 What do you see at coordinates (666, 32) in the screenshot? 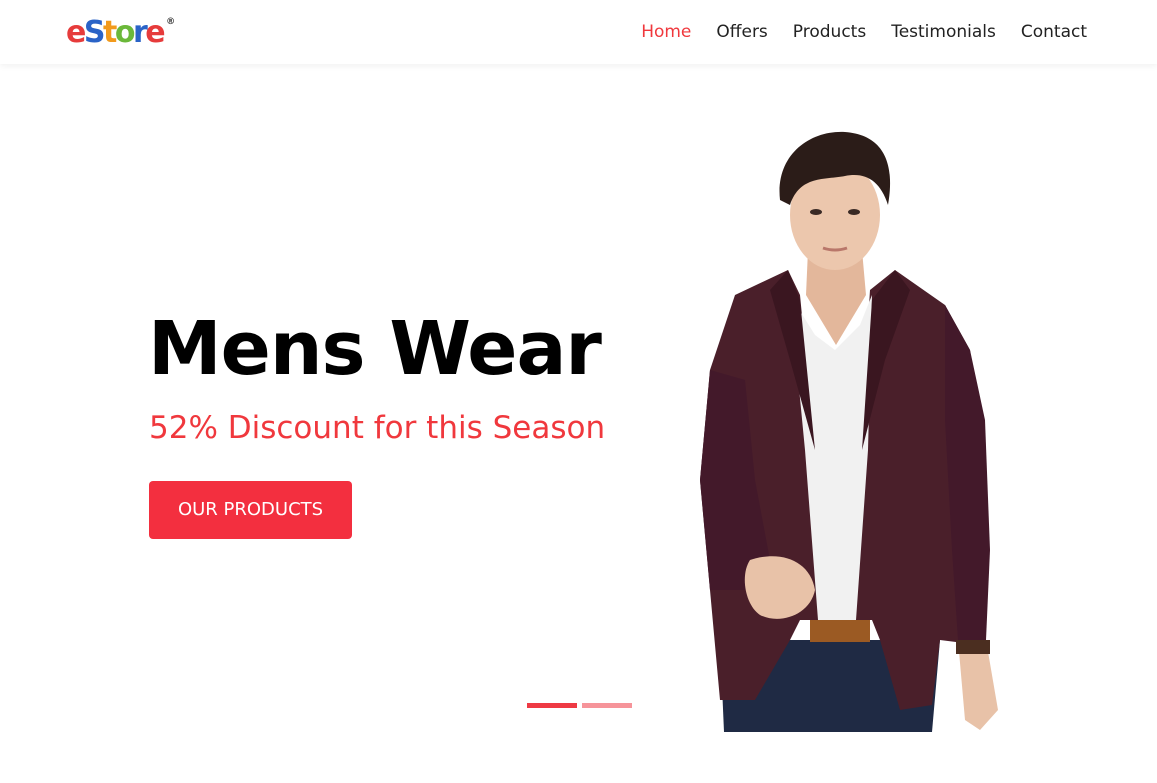
I see `nav-home: Home` at bounding box center [666, 32].